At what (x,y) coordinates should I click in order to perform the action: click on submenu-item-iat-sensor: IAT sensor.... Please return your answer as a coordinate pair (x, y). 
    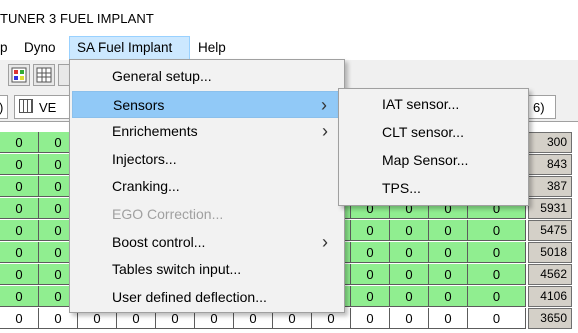
    Looking at the image, I should click on (433, 104).